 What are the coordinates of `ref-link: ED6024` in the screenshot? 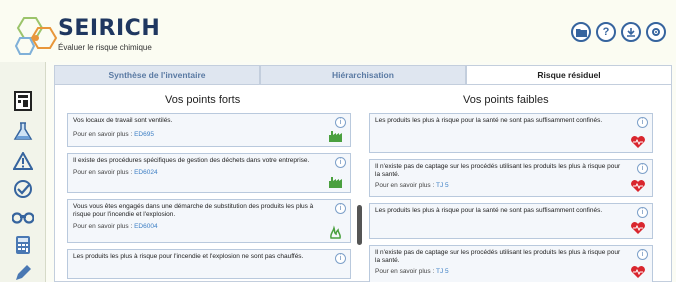 It's located at (146, 172).